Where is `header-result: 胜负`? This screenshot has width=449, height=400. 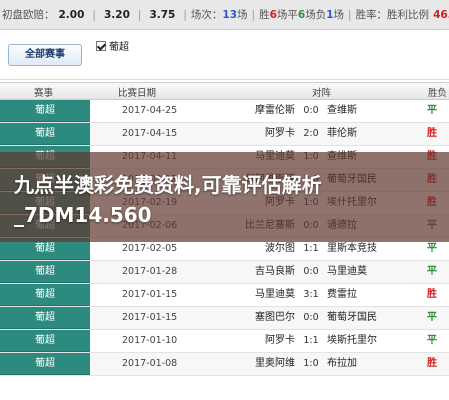
header-result: 胜负 is located at coordinates (438, 93).